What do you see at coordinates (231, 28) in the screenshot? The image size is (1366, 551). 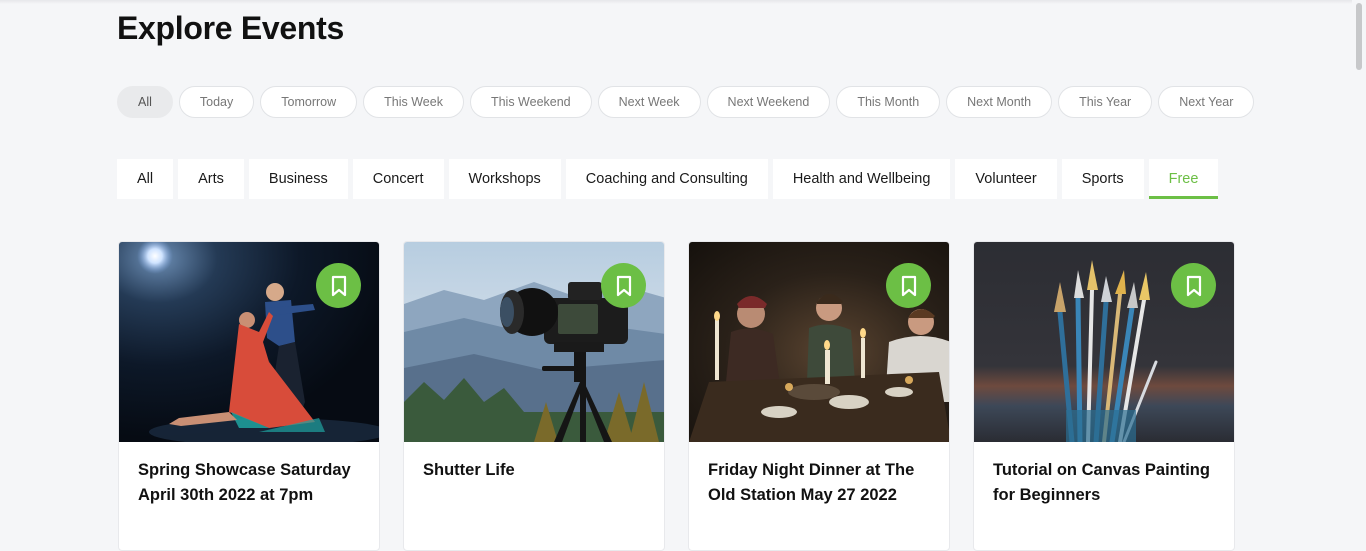 I see `page-title: Explore Events` at bounding box center [231, 28].